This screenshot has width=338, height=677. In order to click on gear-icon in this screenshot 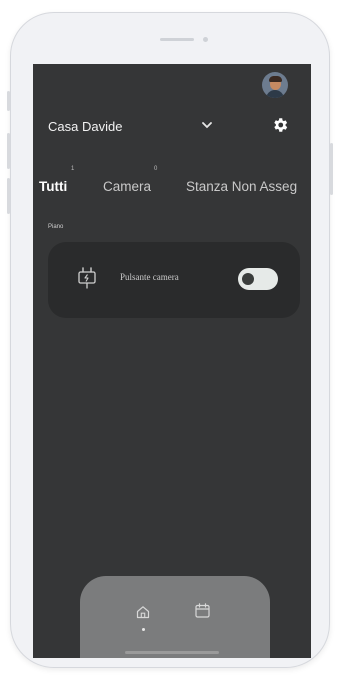, I will do `click(280, 125)`.